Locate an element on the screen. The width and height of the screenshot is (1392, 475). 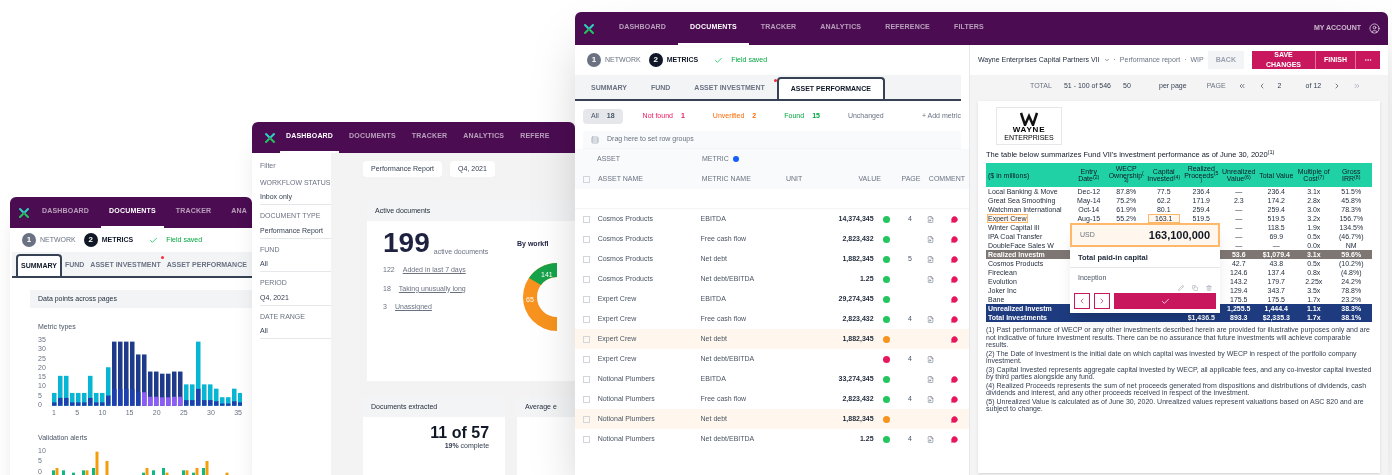
next-button is located at coordinates (1102, 301).